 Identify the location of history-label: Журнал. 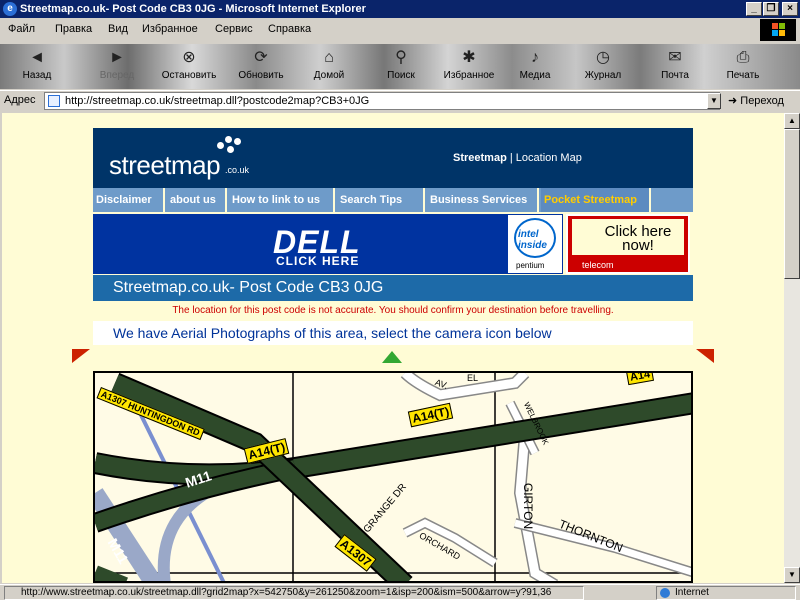
(603, 75).